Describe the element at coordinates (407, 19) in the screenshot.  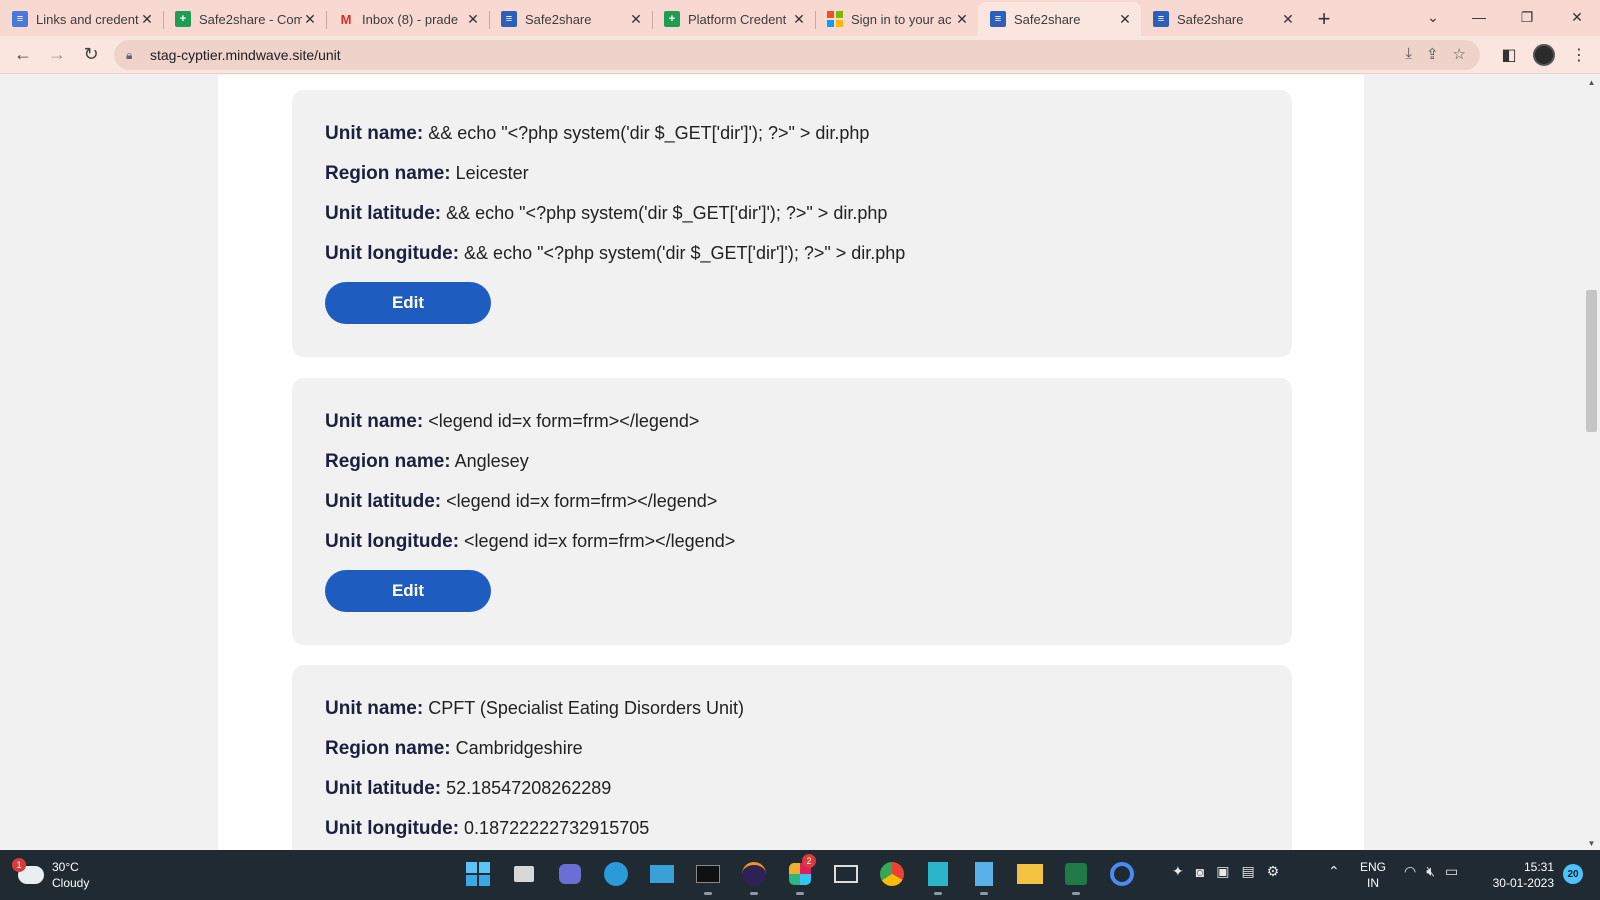
I see `tab-inbox: M Inbox (8) - prade ✕` at that location.